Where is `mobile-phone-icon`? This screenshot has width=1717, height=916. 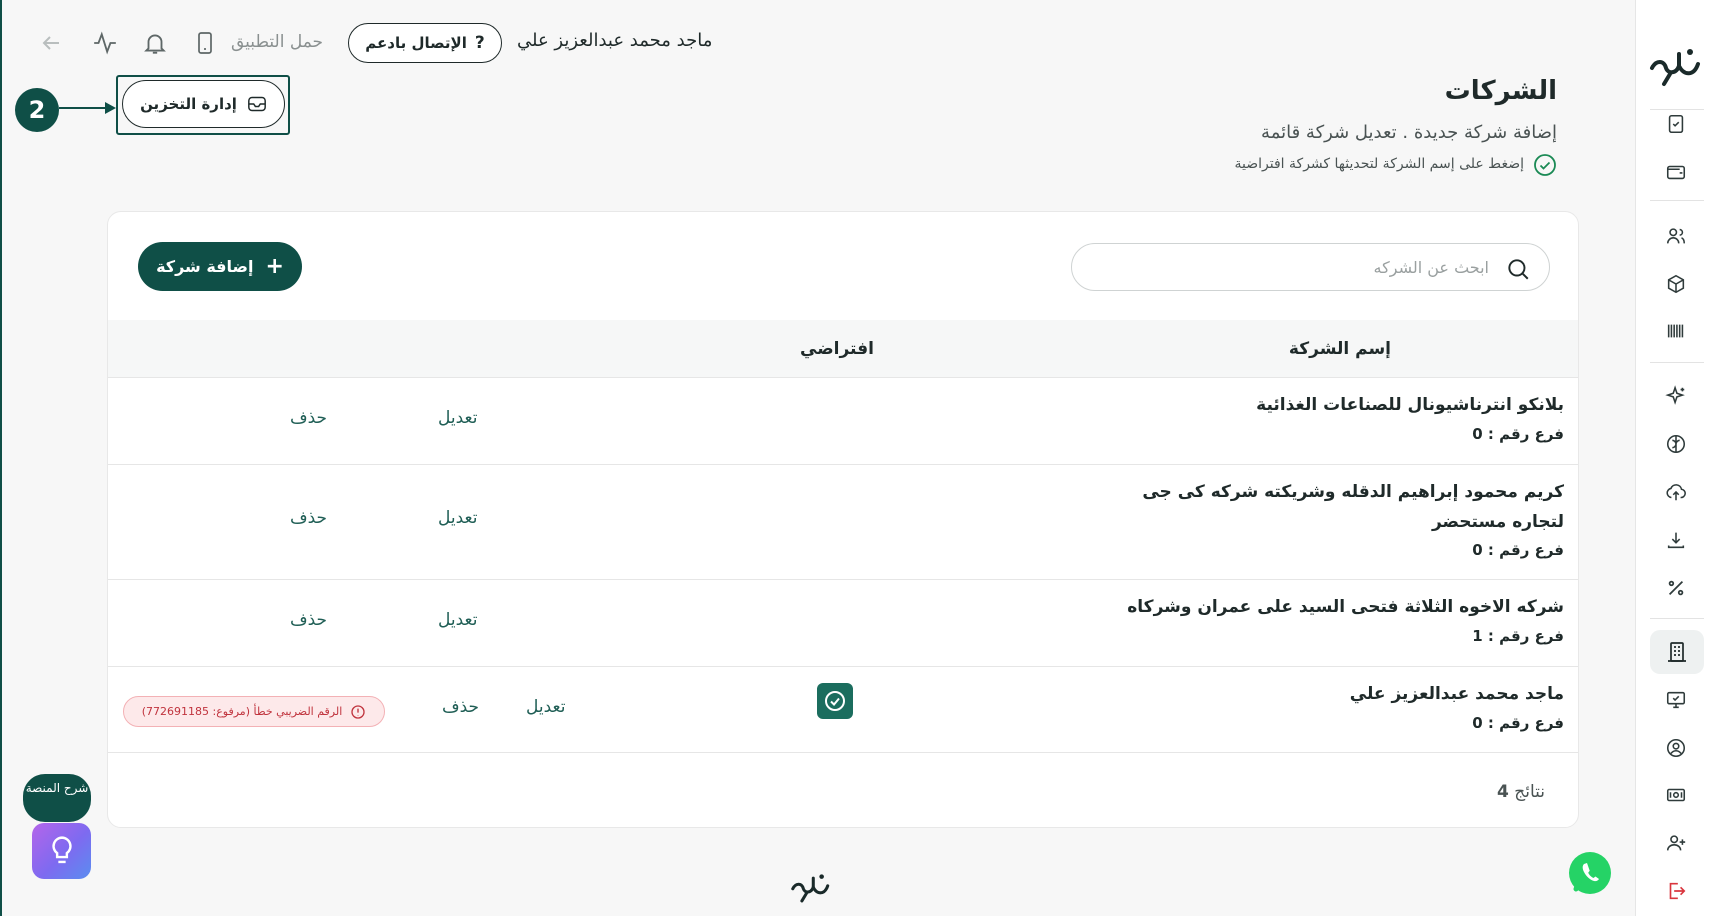
mobile-phone-icon is located at coordinates (205, 43).